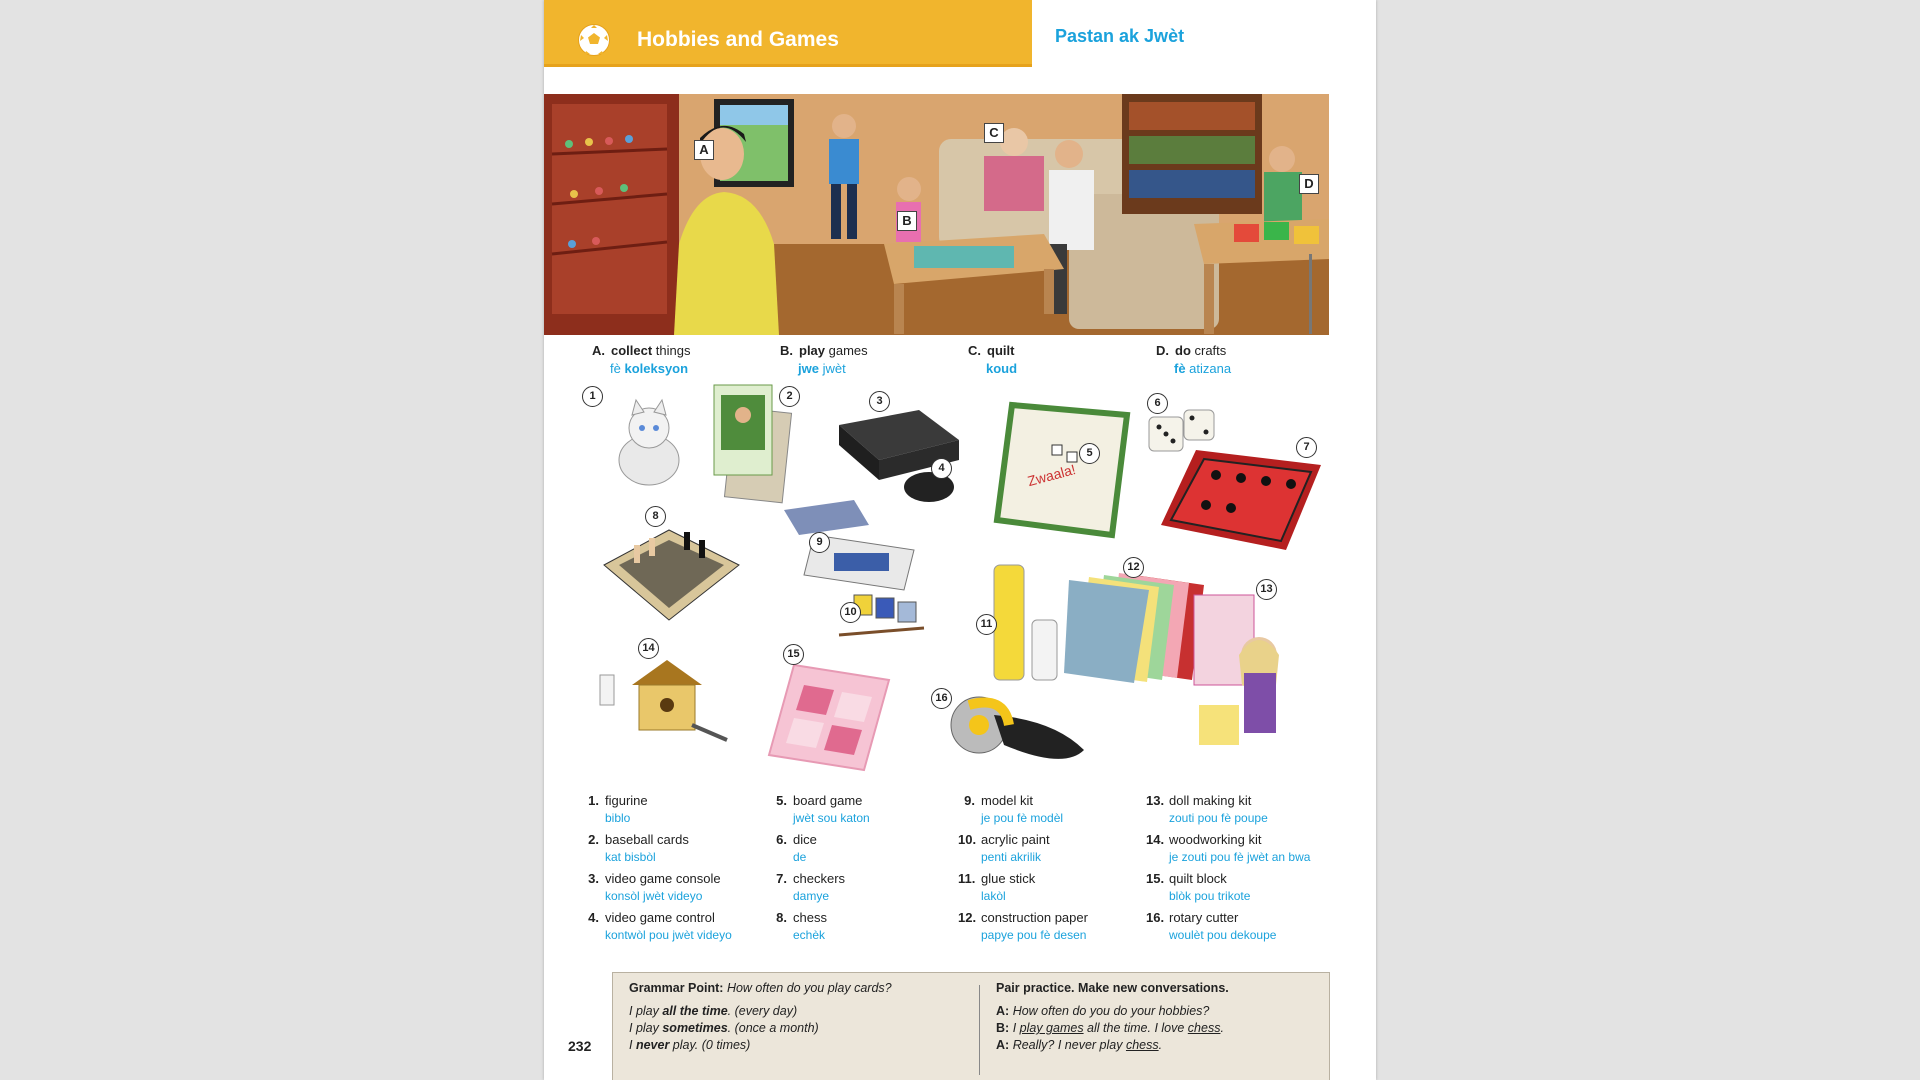 The image size is (1920, 1080). What do you see at coordinates (618, 809) in the screenshot?
I see `vocab-item: 1. figurine biblo` at bounding box center [618, 809].